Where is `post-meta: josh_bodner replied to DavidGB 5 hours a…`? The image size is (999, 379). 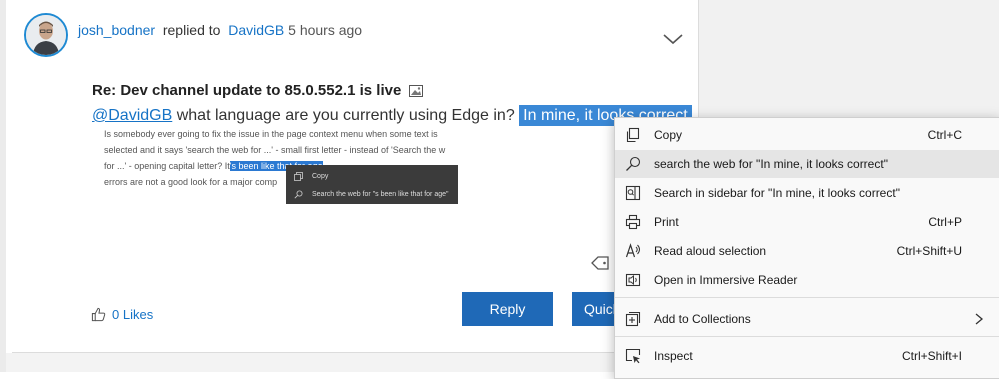
post-meta: josh_bodner replied to DavidGB 5 hours a… is located at coordinates (220, 30).